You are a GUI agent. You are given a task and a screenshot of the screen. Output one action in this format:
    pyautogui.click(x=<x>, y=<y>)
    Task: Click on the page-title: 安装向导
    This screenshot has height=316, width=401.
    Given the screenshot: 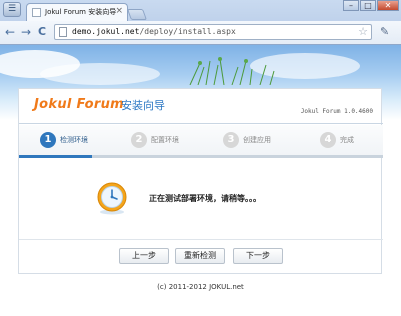 What is the action you would take?
    pyautogui.click(x=143, y=105)
    